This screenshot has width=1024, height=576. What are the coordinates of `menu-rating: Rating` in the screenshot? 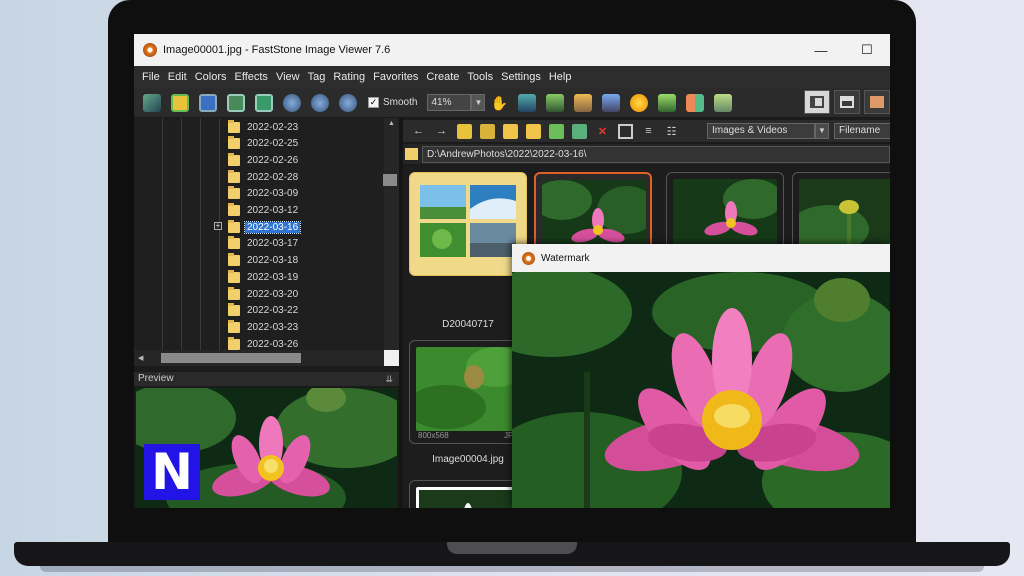 It's located at (349, 77).